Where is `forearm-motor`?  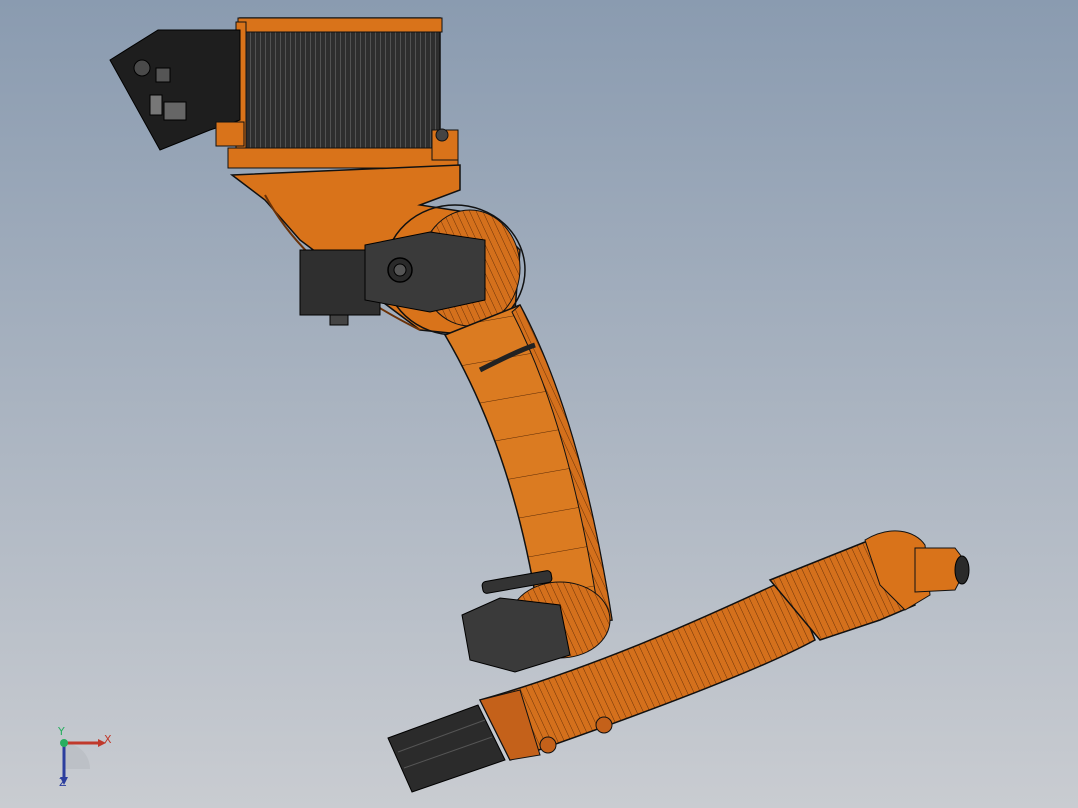
forearm-motor is located at coordinates (446, 748).